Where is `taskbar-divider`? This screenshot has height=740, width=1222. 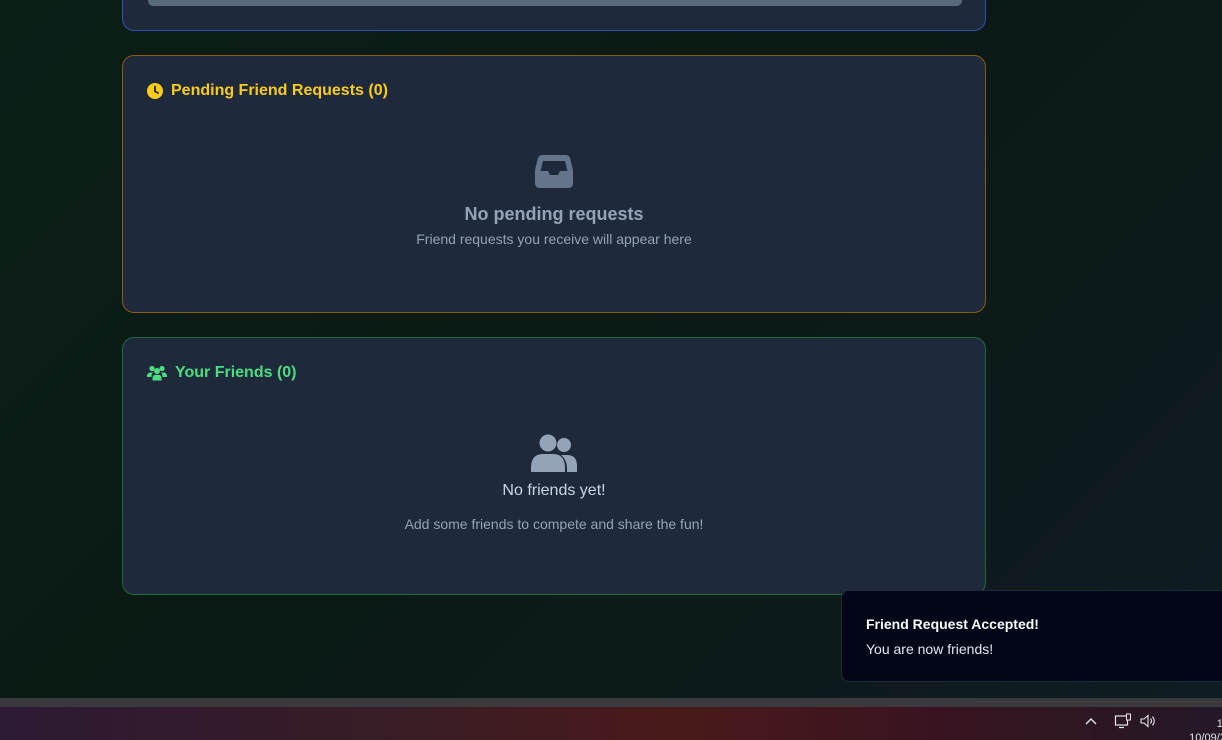 taskbar-divider is located at coordinates (611, 702).